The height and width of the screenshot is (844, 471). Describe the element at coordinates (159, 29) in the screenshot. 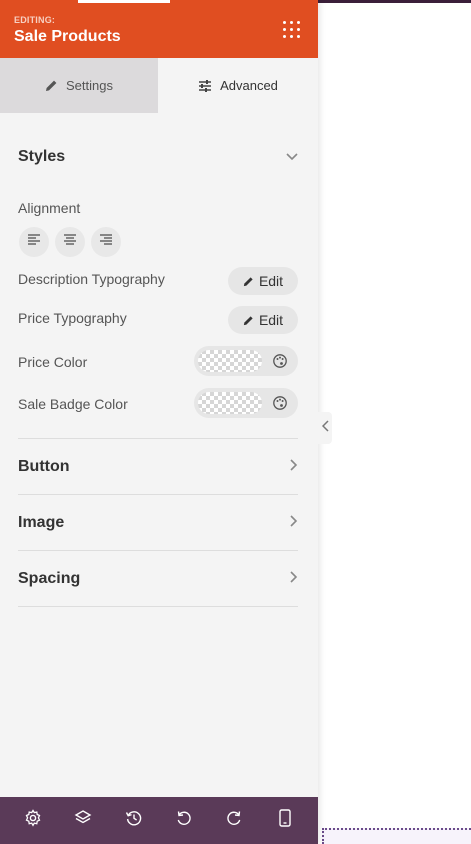

I see `panel-header: EDITING: Sale Products` at that location.